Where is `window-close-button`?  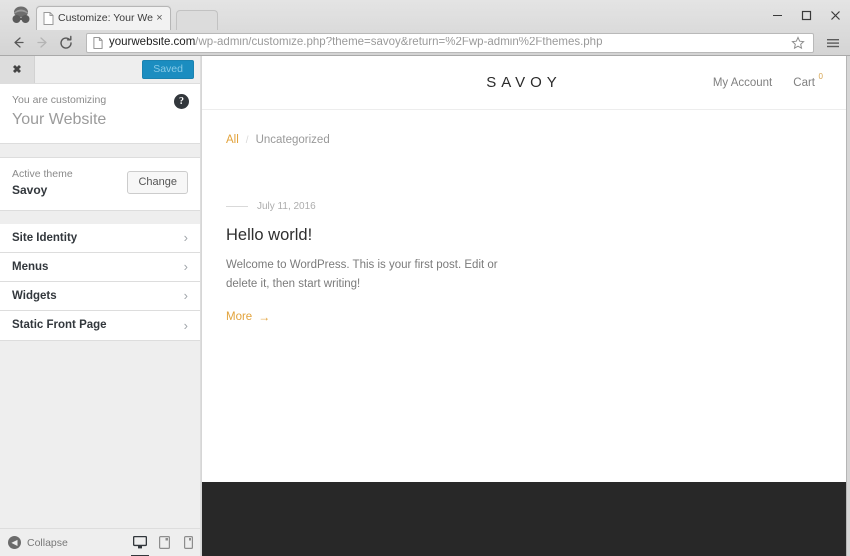
window-close-button is located at coordinates (835, 15).